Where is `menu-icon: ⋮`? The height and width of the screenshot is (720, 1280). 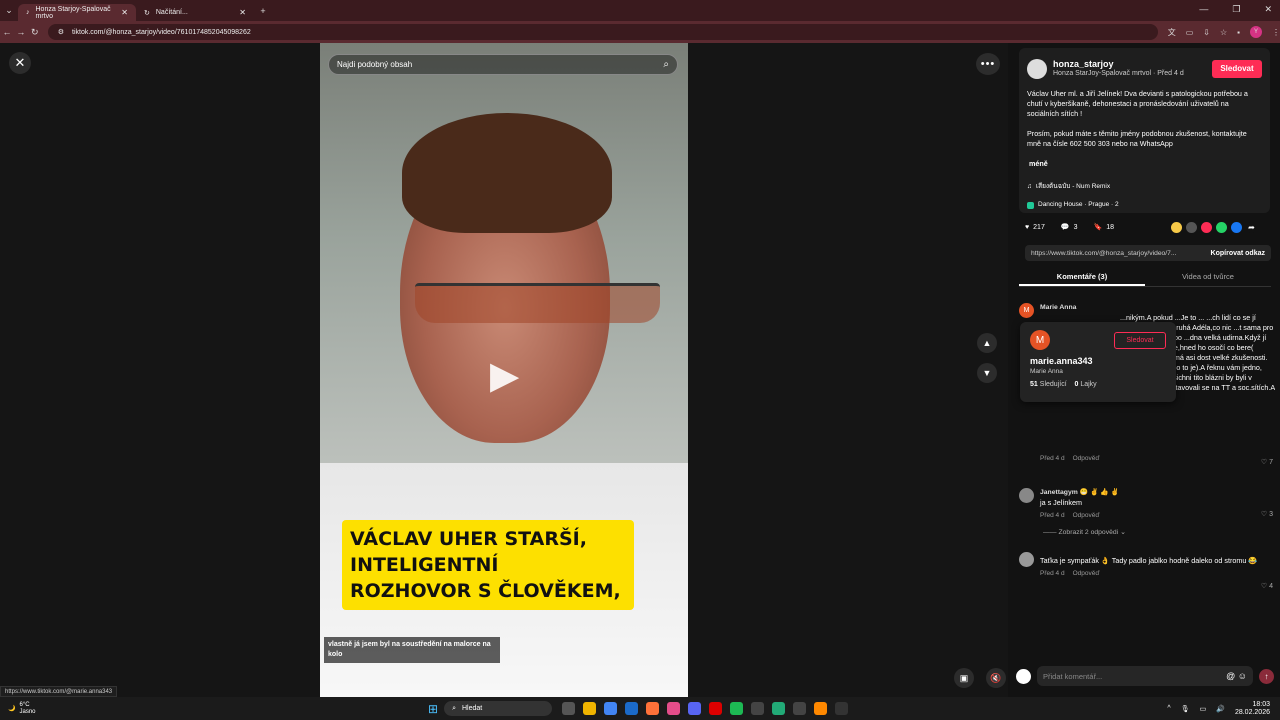 menu-icon: ⋮ is located at coordinates (1276, 32).